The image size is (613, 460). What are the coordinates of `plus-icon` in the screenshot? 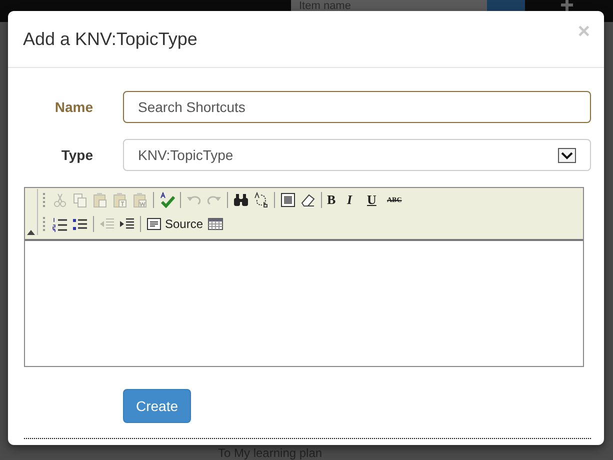 It's located at (567, 5).